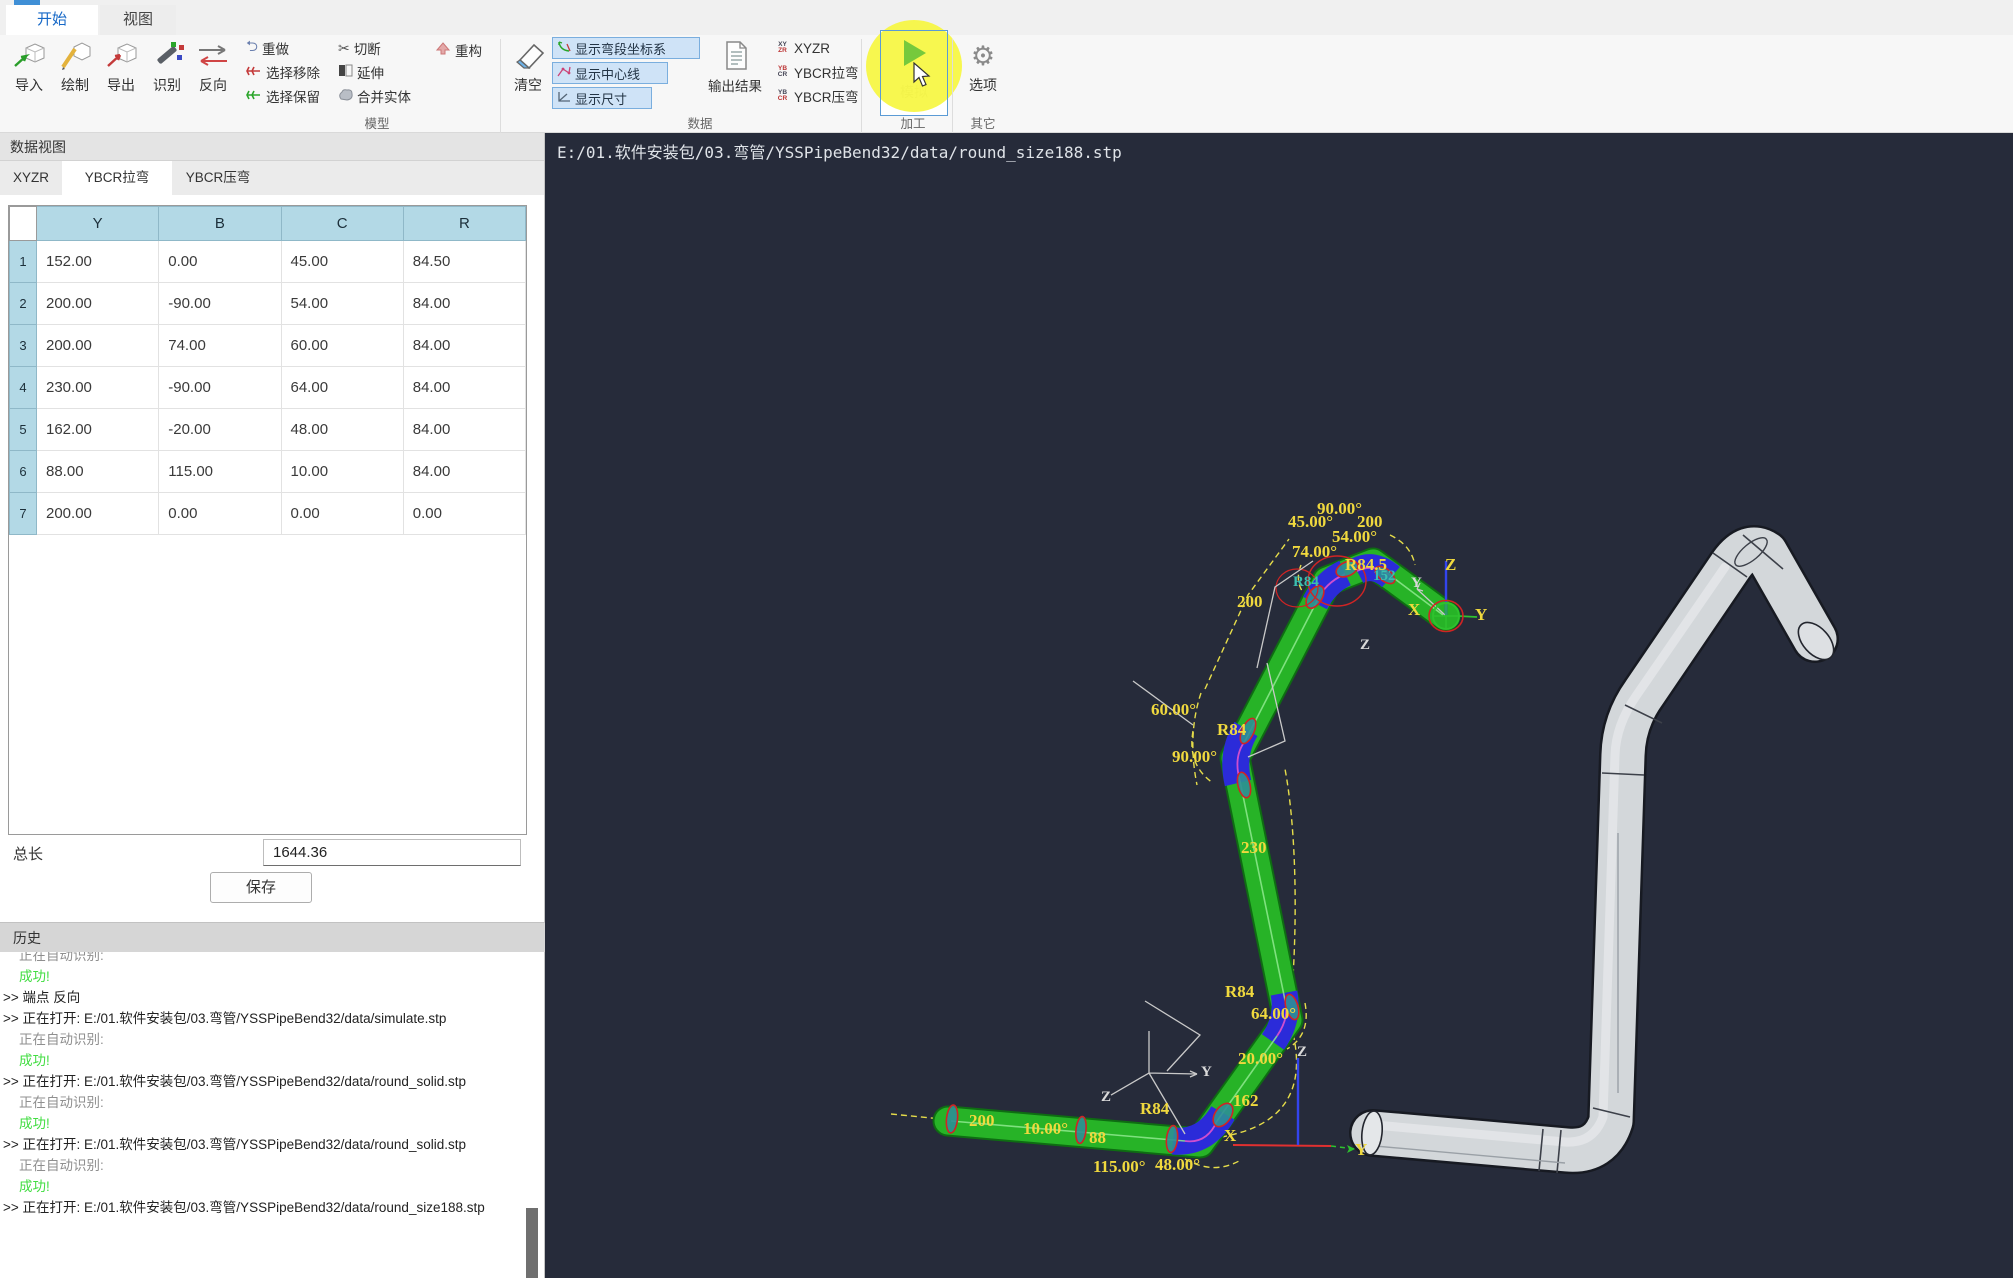  Describe the element at coordinates (458, 50) in the screenshot. I see `rebuild-button: 重构` at that location.